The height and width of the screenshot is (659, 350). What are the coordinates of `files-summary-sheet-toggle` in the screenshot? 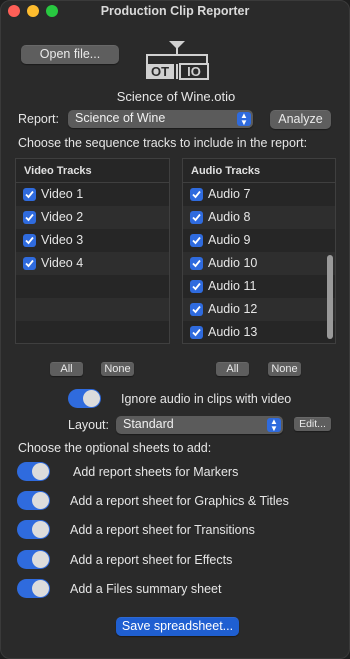 It's located at (33, 588).